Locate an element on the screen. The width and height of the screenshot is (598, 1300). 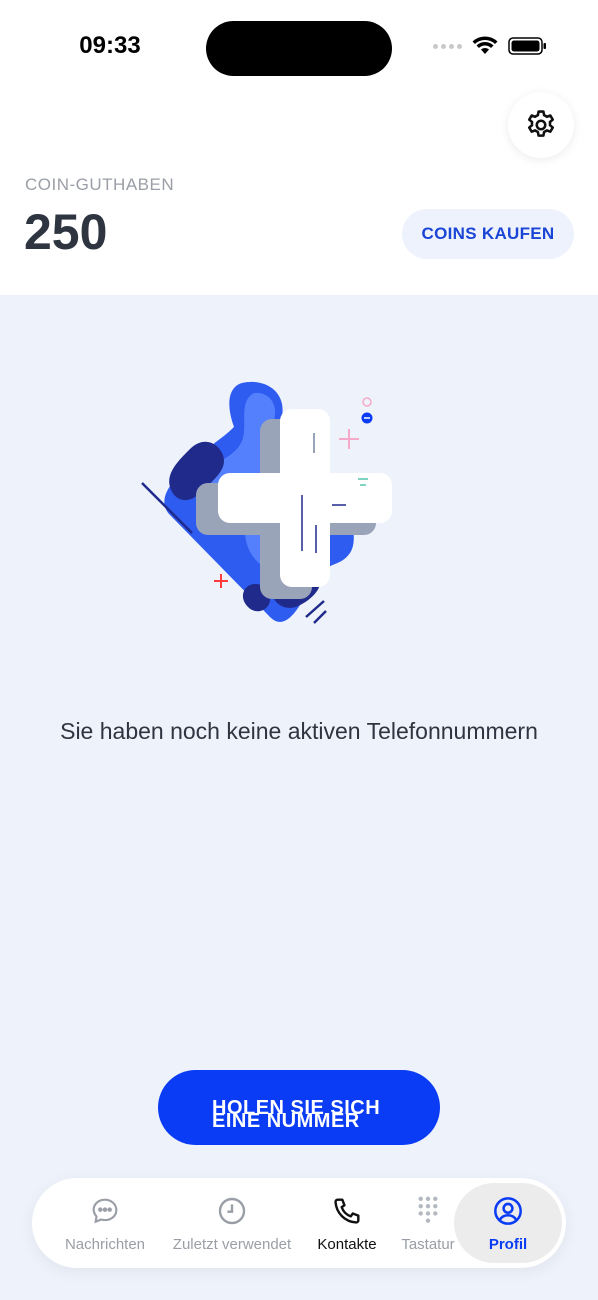
cellular-signal-icon is located at coordinates (447, 46).